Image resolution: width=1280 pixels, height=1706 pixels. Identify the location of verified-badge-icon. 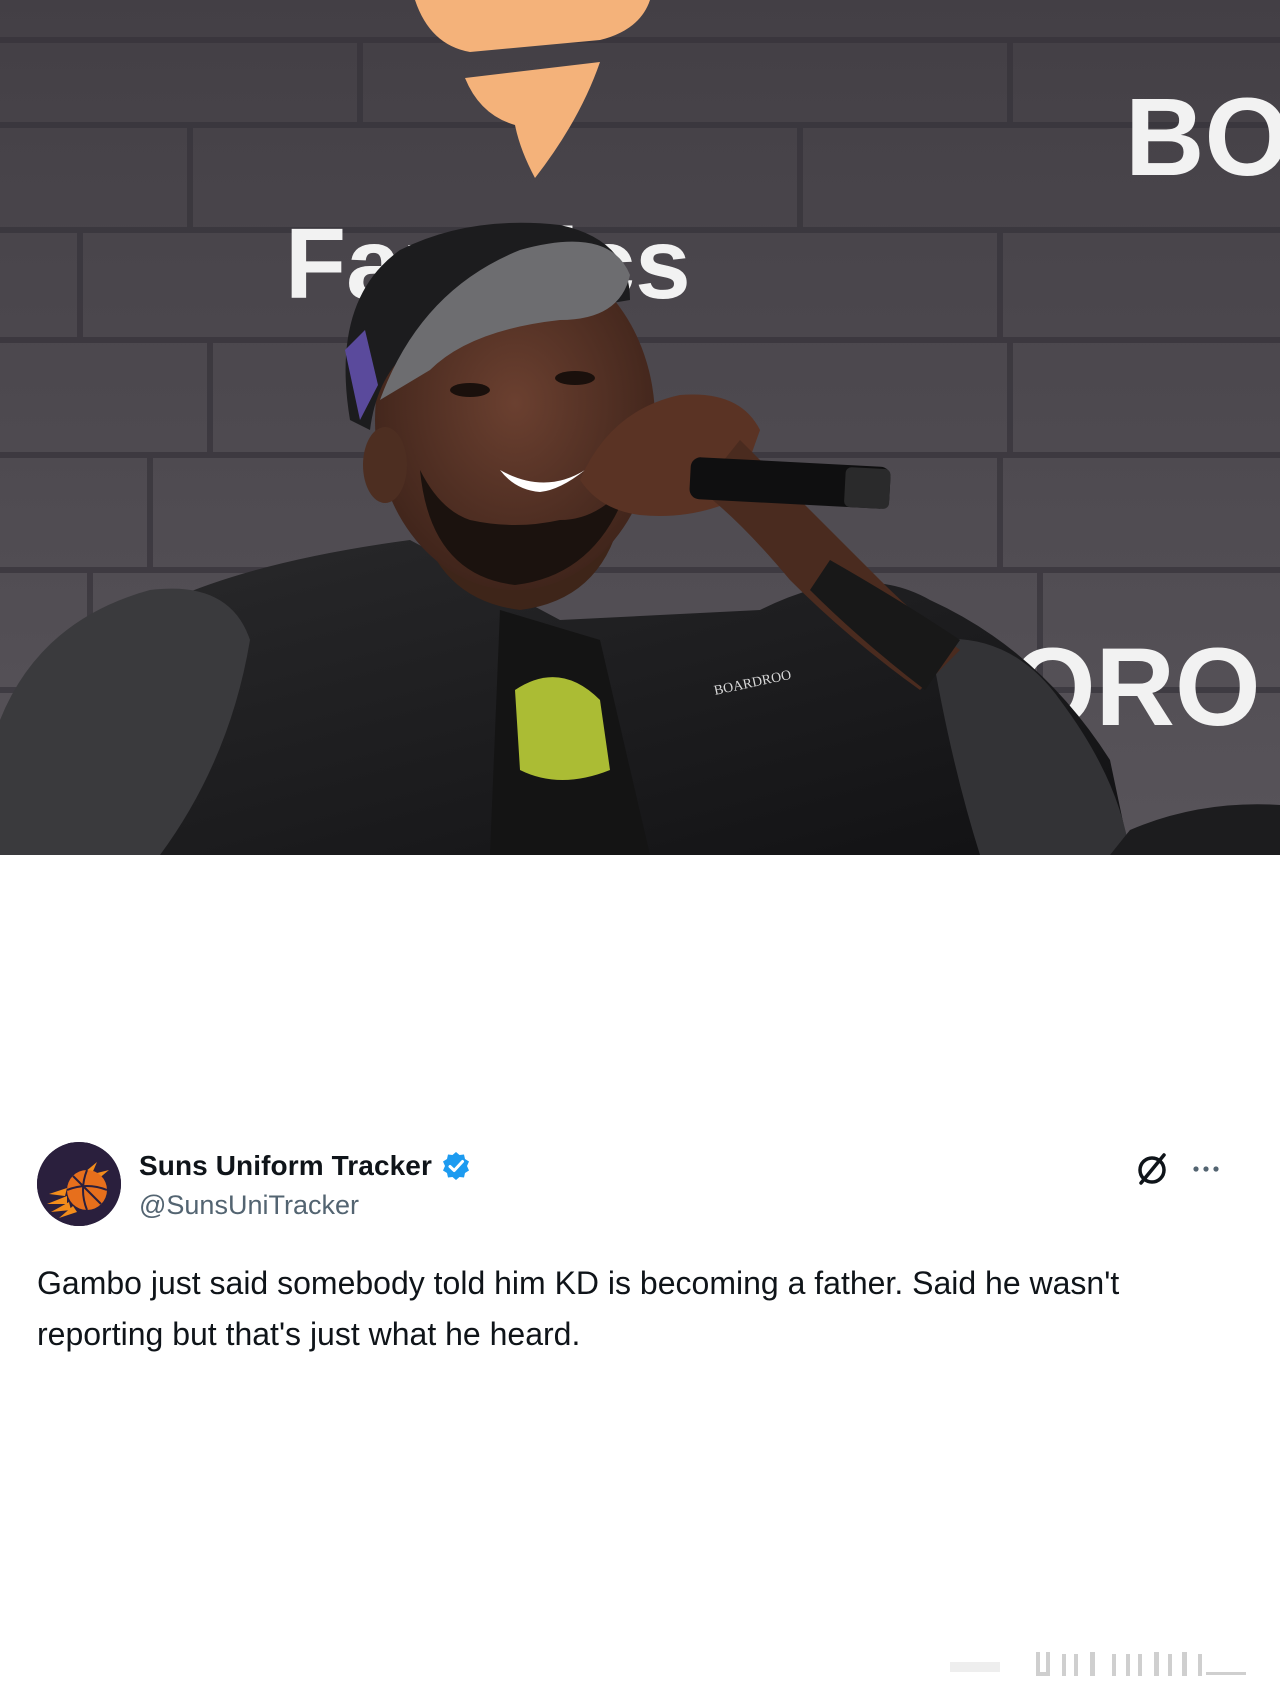
(455, 1166).